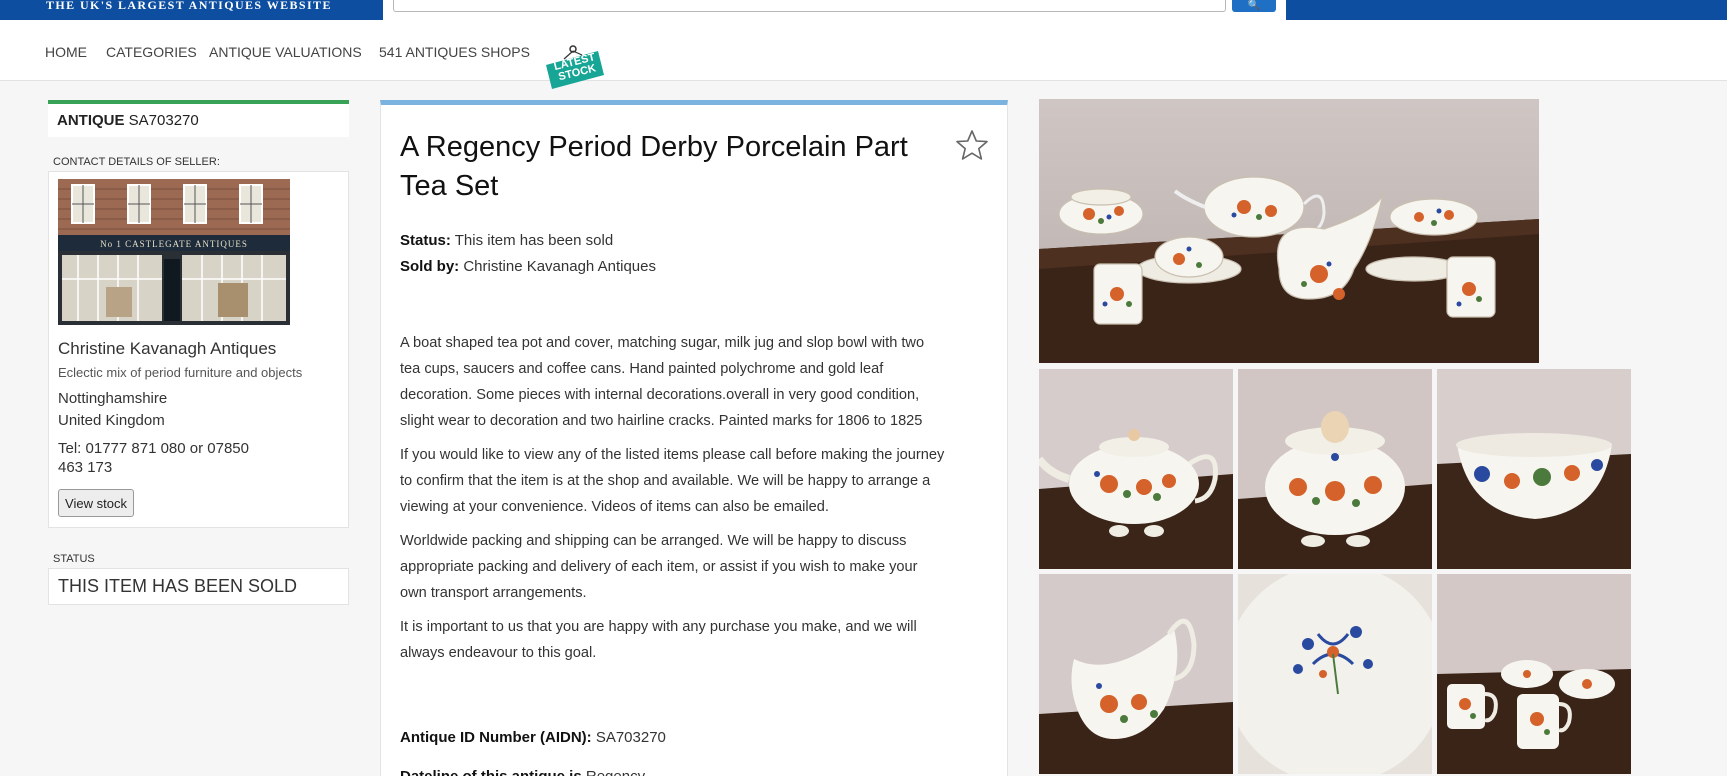  Describe the element at coordinates (151, 52) in the screenshot. I see `nav-categories: CATEGORIES` at that location.